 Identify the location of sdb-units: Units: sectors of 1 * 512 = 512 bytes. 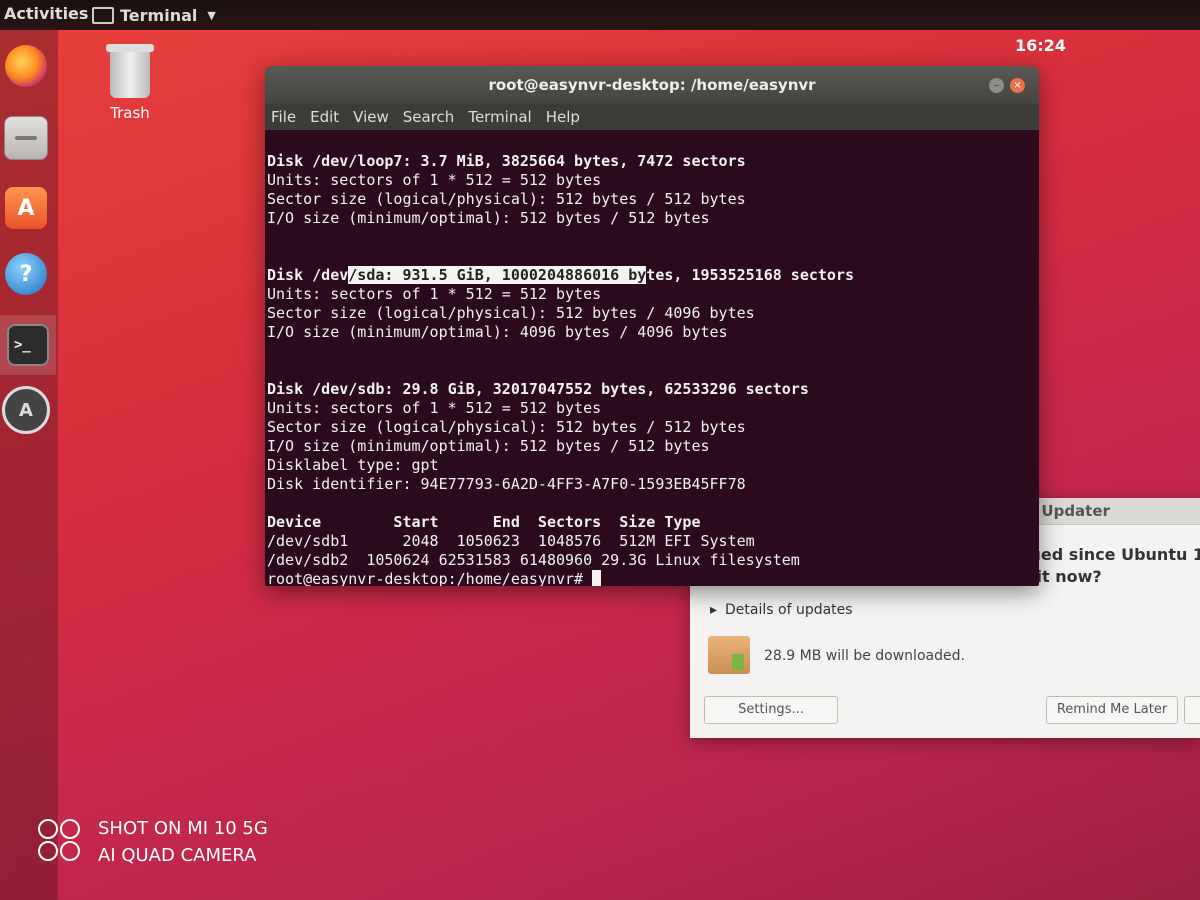
(434, 408).